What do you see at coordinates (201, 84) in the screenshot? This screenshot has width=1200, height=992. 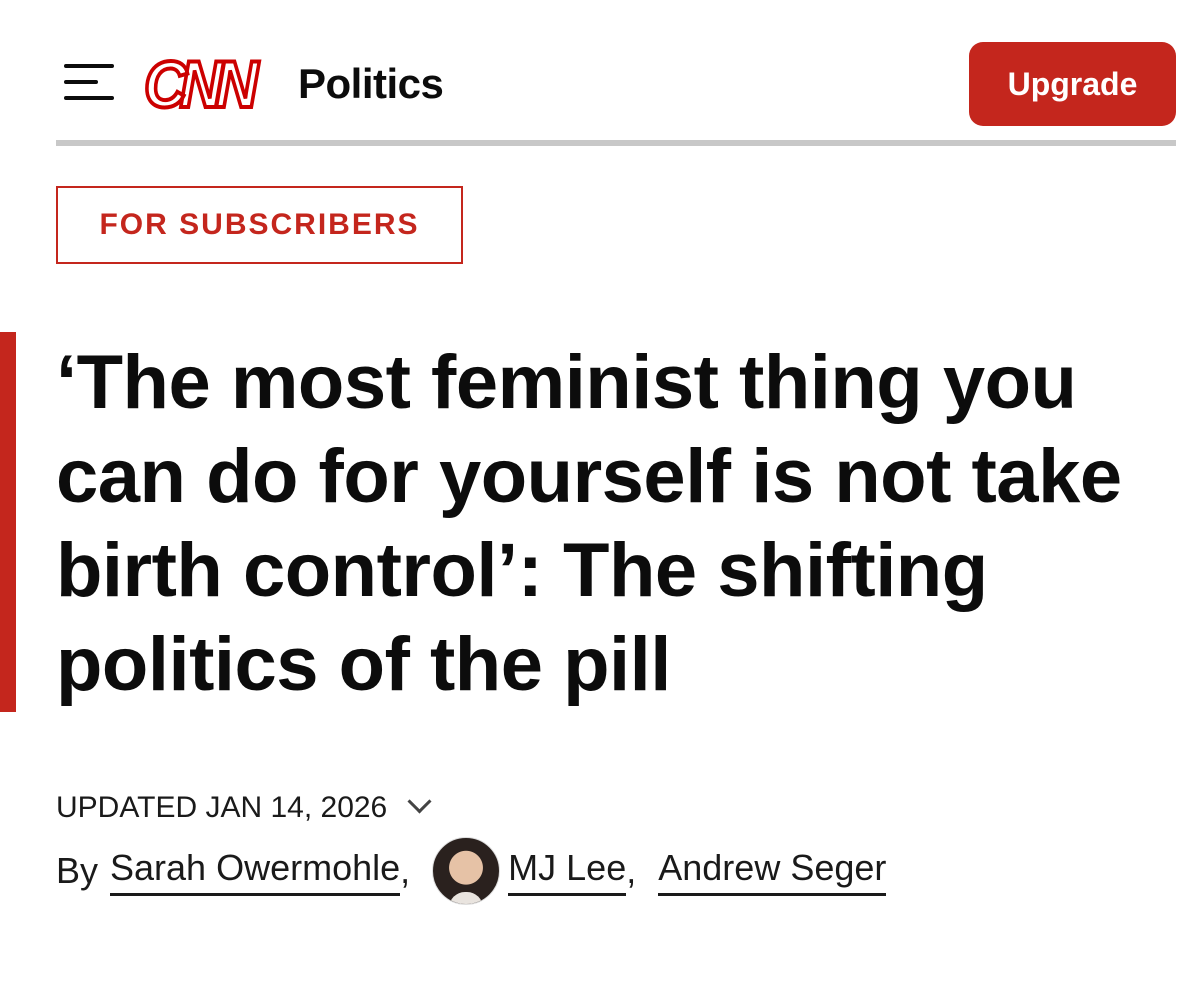 I see `cnn-logo: CNN` at bounding box center [201, 84].